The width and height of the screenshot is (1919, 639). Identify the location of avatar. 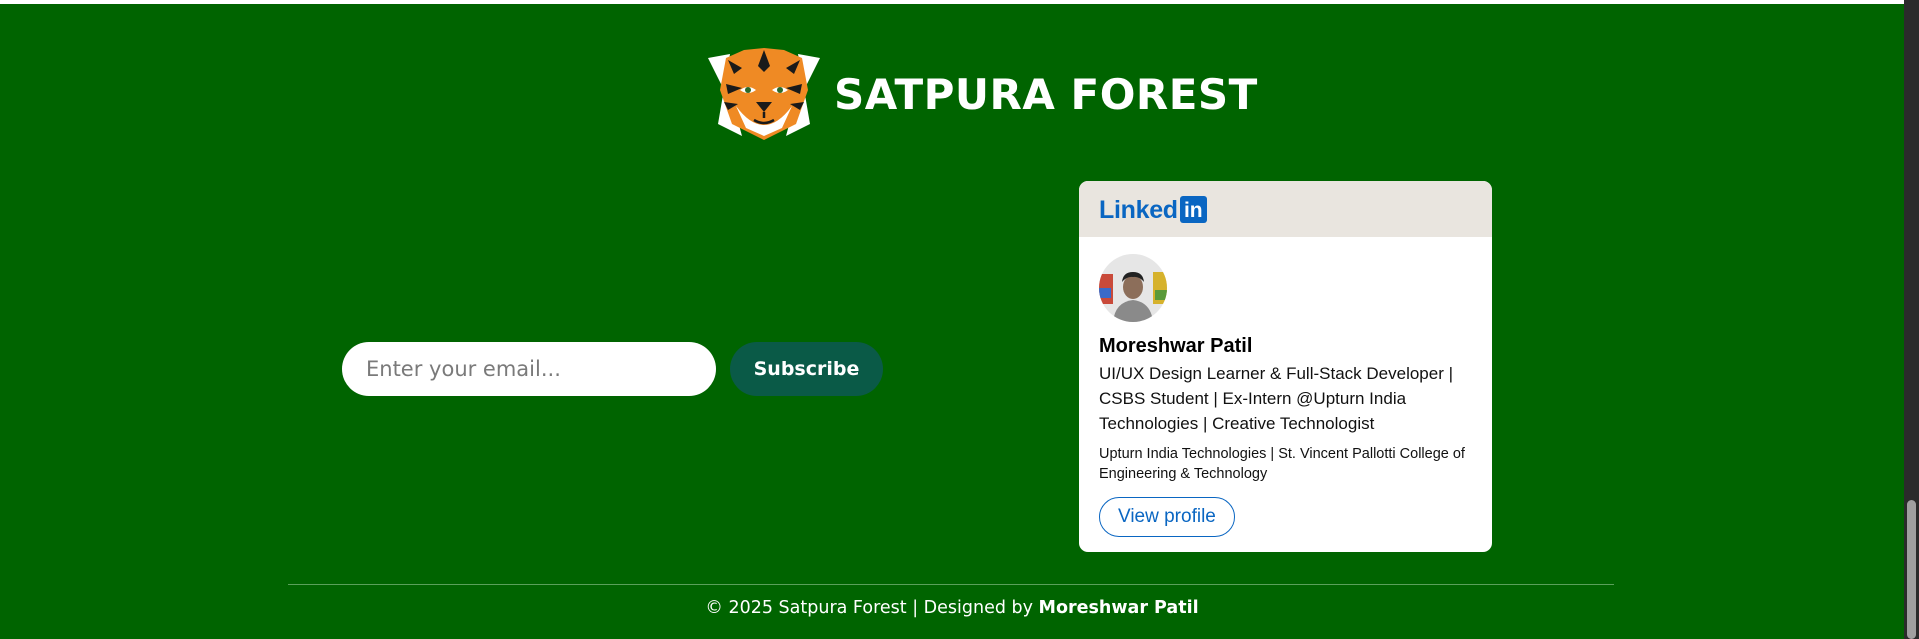
(1133, 288).